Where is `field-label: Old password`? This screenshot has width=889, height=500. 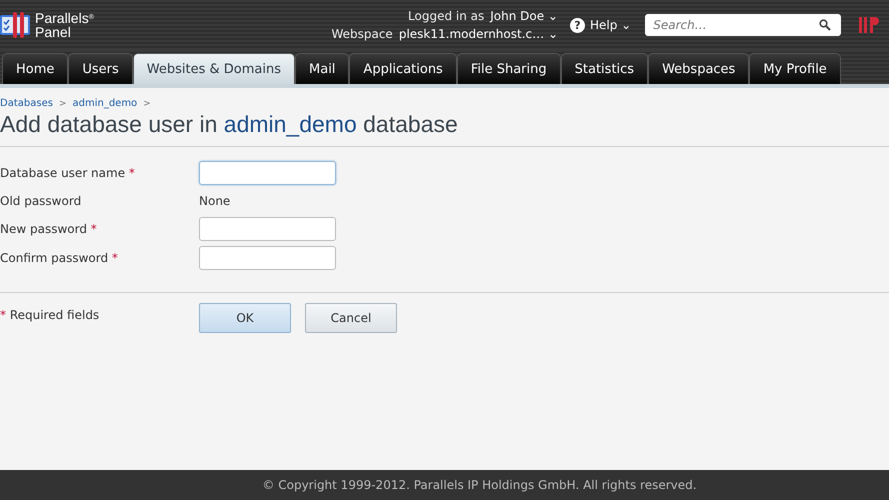 field-label: Old password is located at coordinates (41, 201).